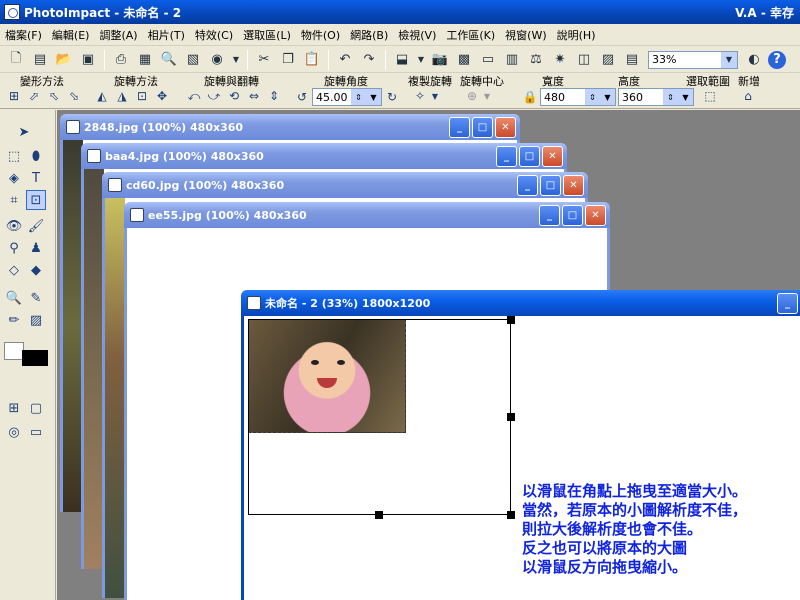 The width and height of the screenshot is (800, 600). I want to click on explorer-icon: ▤, so click(632, 60).